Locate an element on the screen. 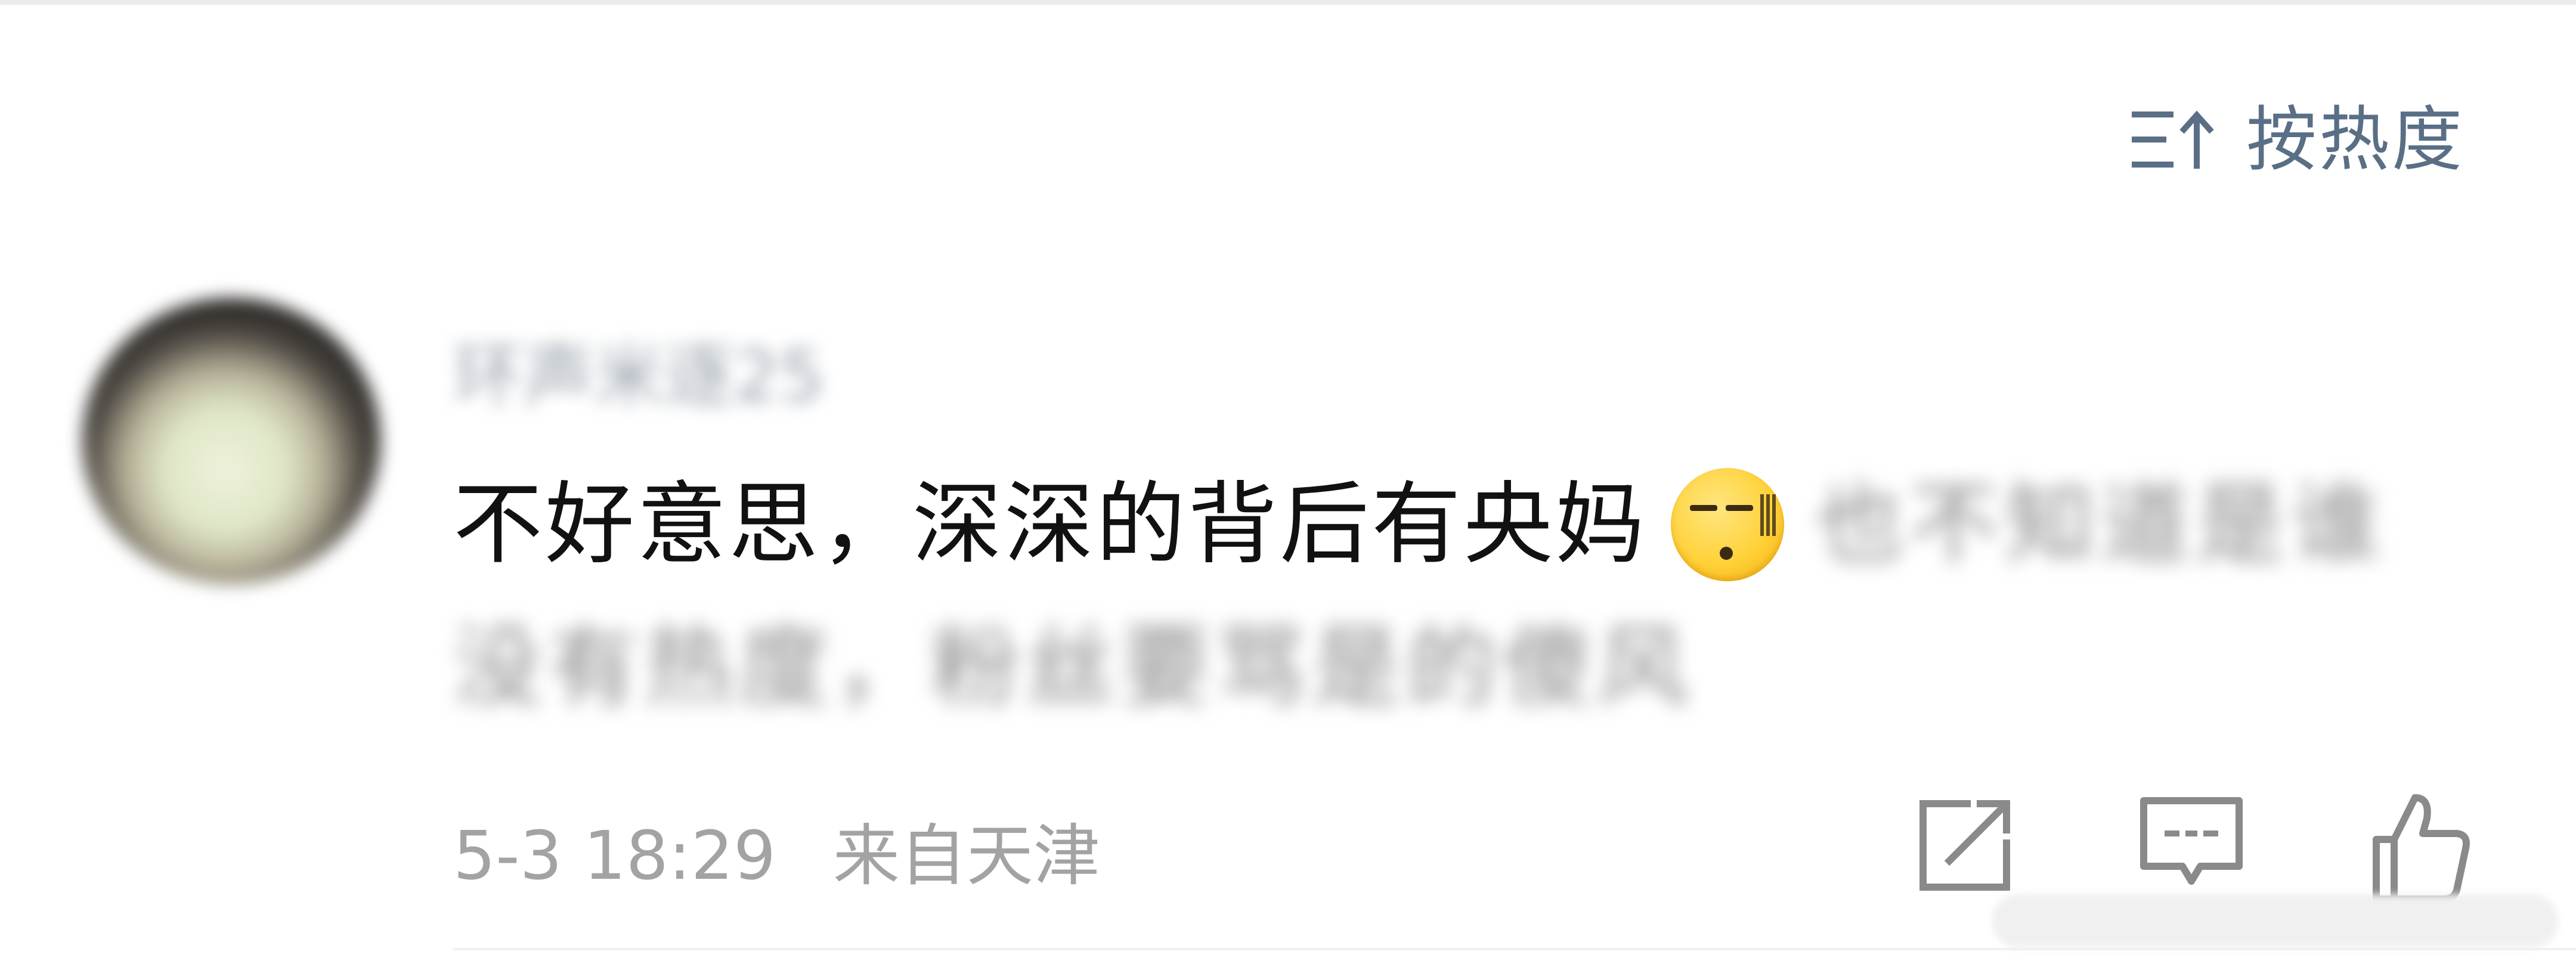  like-button is located at coordinates (2418, 846).